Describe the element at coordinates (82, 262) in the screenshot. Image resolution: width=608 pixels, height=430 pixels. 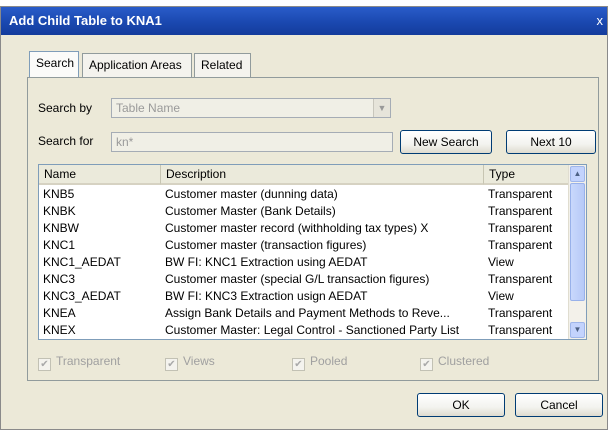
I see `cell-name: KNC1_AEDAT` at that location.